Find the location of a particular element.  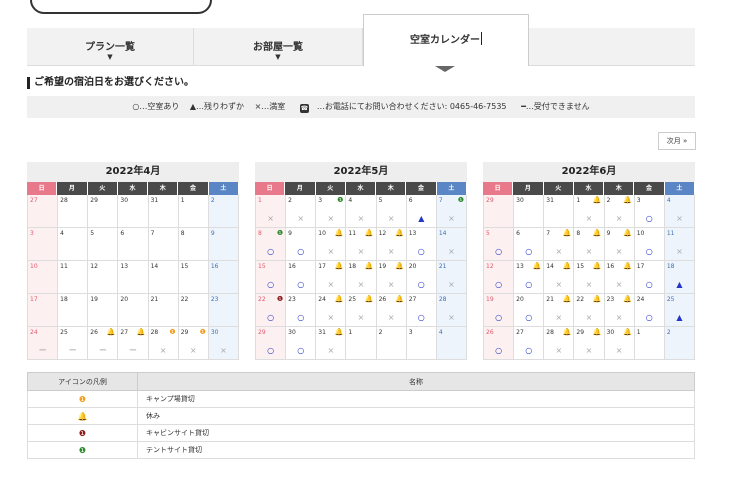

calendar-day-cell: 1 × is located at coordinates (271, 211).